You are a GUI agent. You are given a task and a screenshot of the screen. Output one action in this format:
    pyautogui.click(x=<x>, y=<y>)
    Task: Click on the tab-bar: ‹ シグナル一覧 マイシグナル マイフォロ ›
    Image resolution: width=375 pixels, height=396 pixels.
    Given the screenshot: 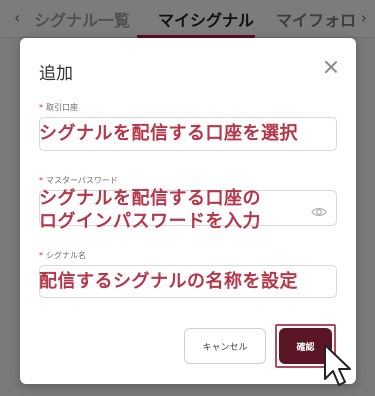 What is the action you would take?
    pyautogui.click(x=187, y=19)
    